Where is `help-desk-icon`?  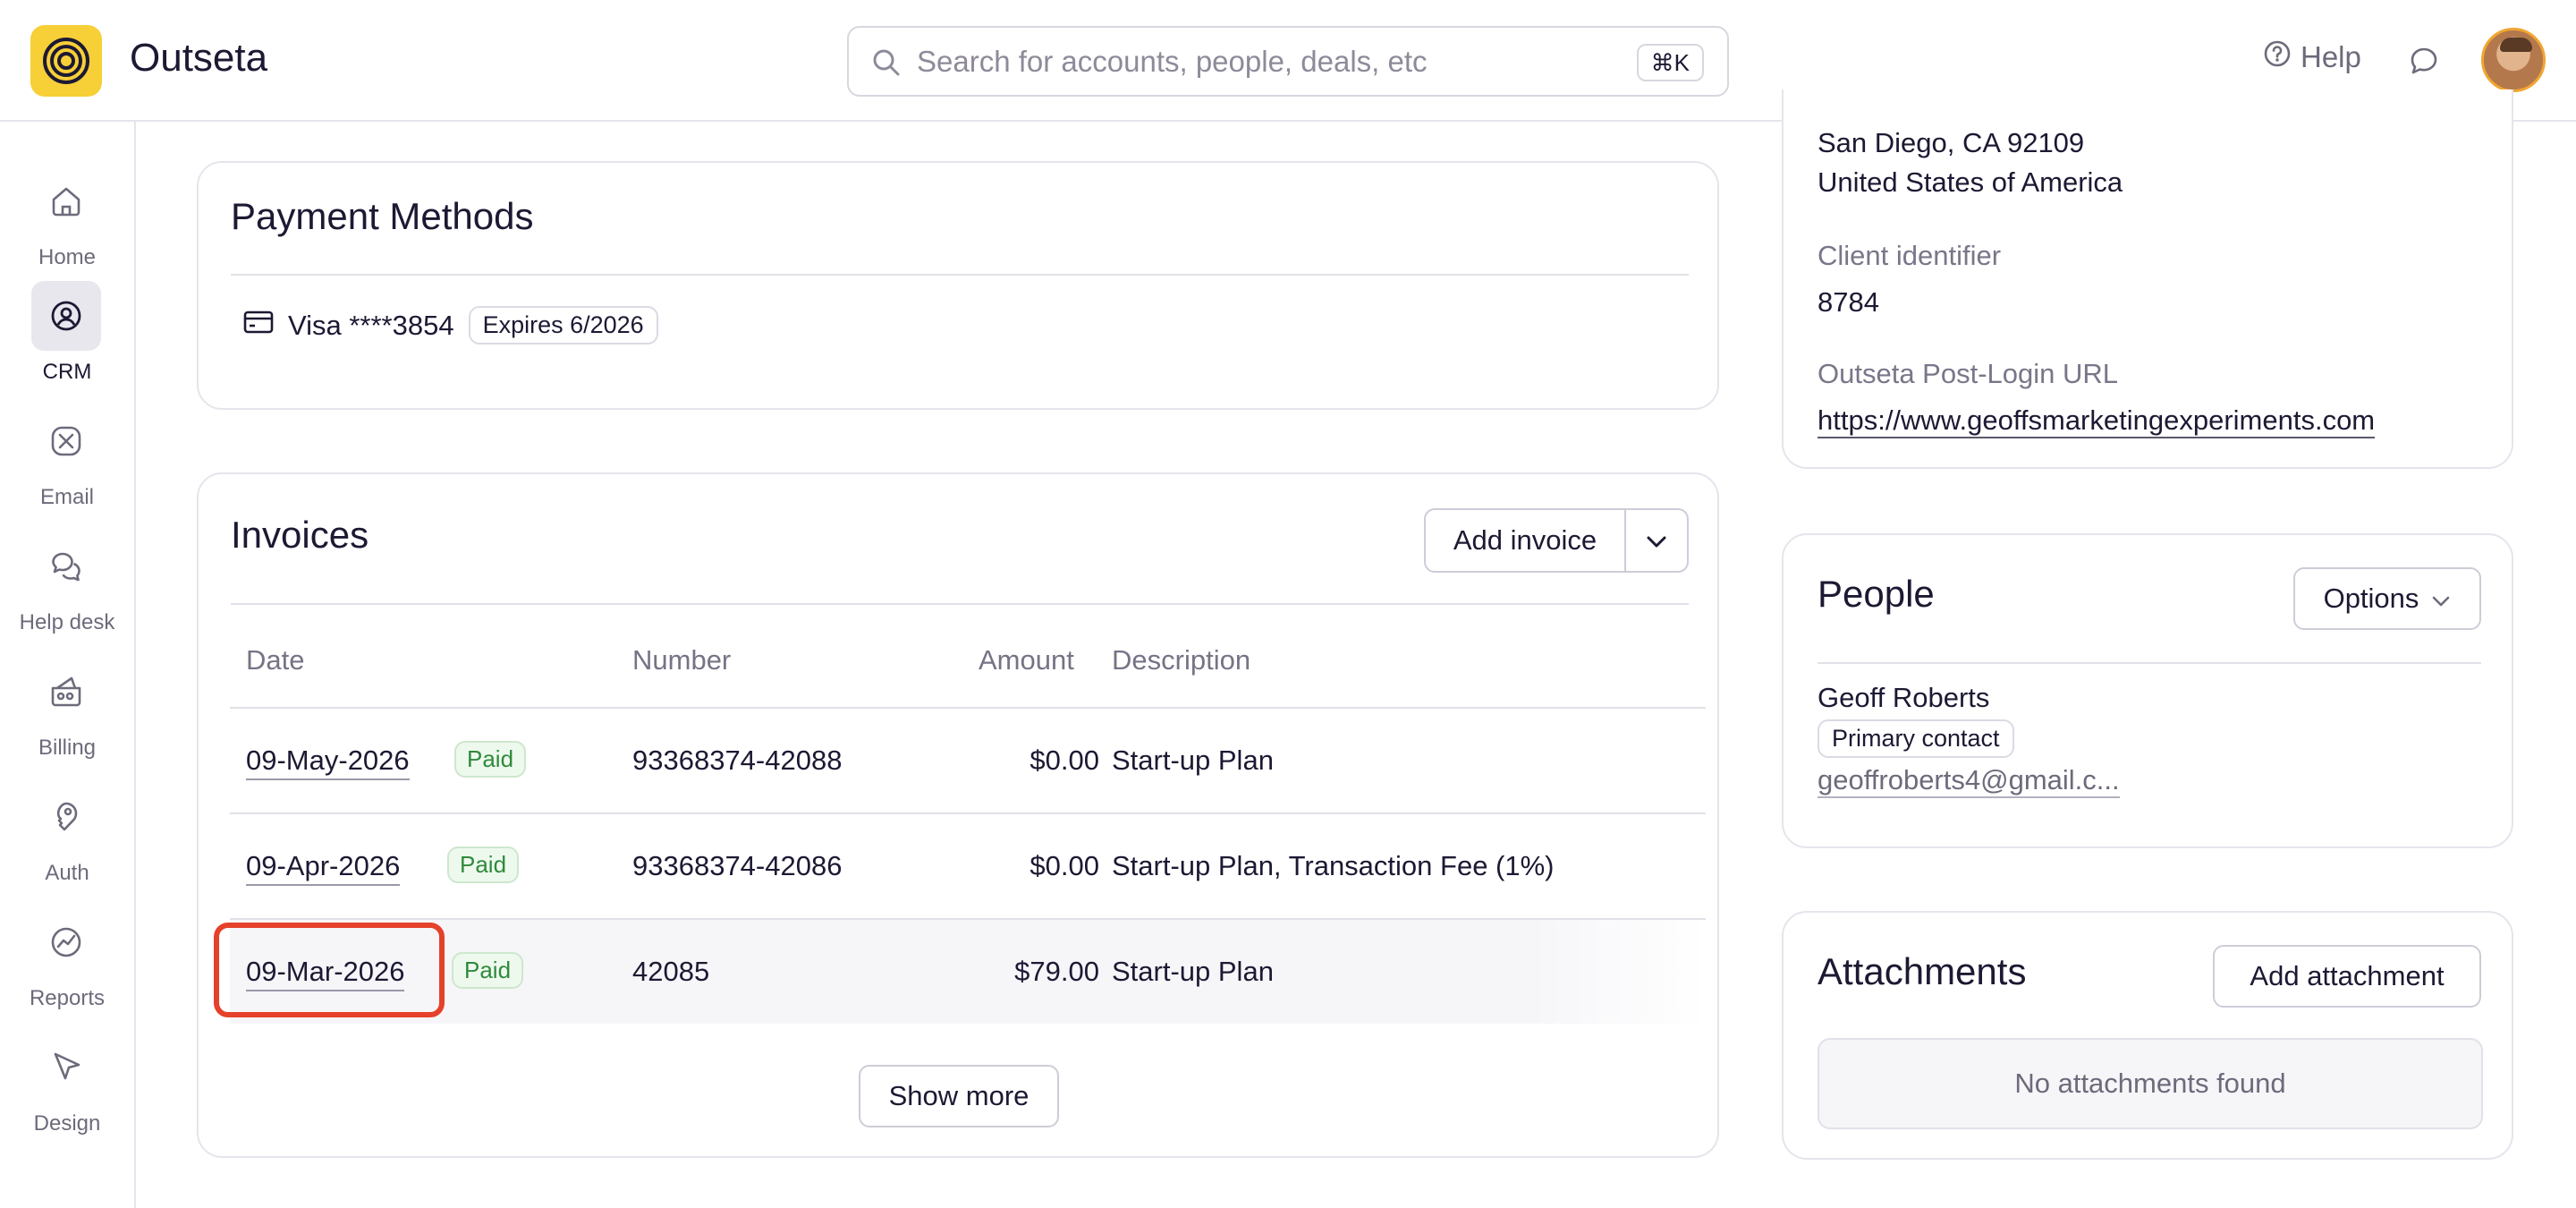 help-desk-icon is located at coordinates (66, 566).